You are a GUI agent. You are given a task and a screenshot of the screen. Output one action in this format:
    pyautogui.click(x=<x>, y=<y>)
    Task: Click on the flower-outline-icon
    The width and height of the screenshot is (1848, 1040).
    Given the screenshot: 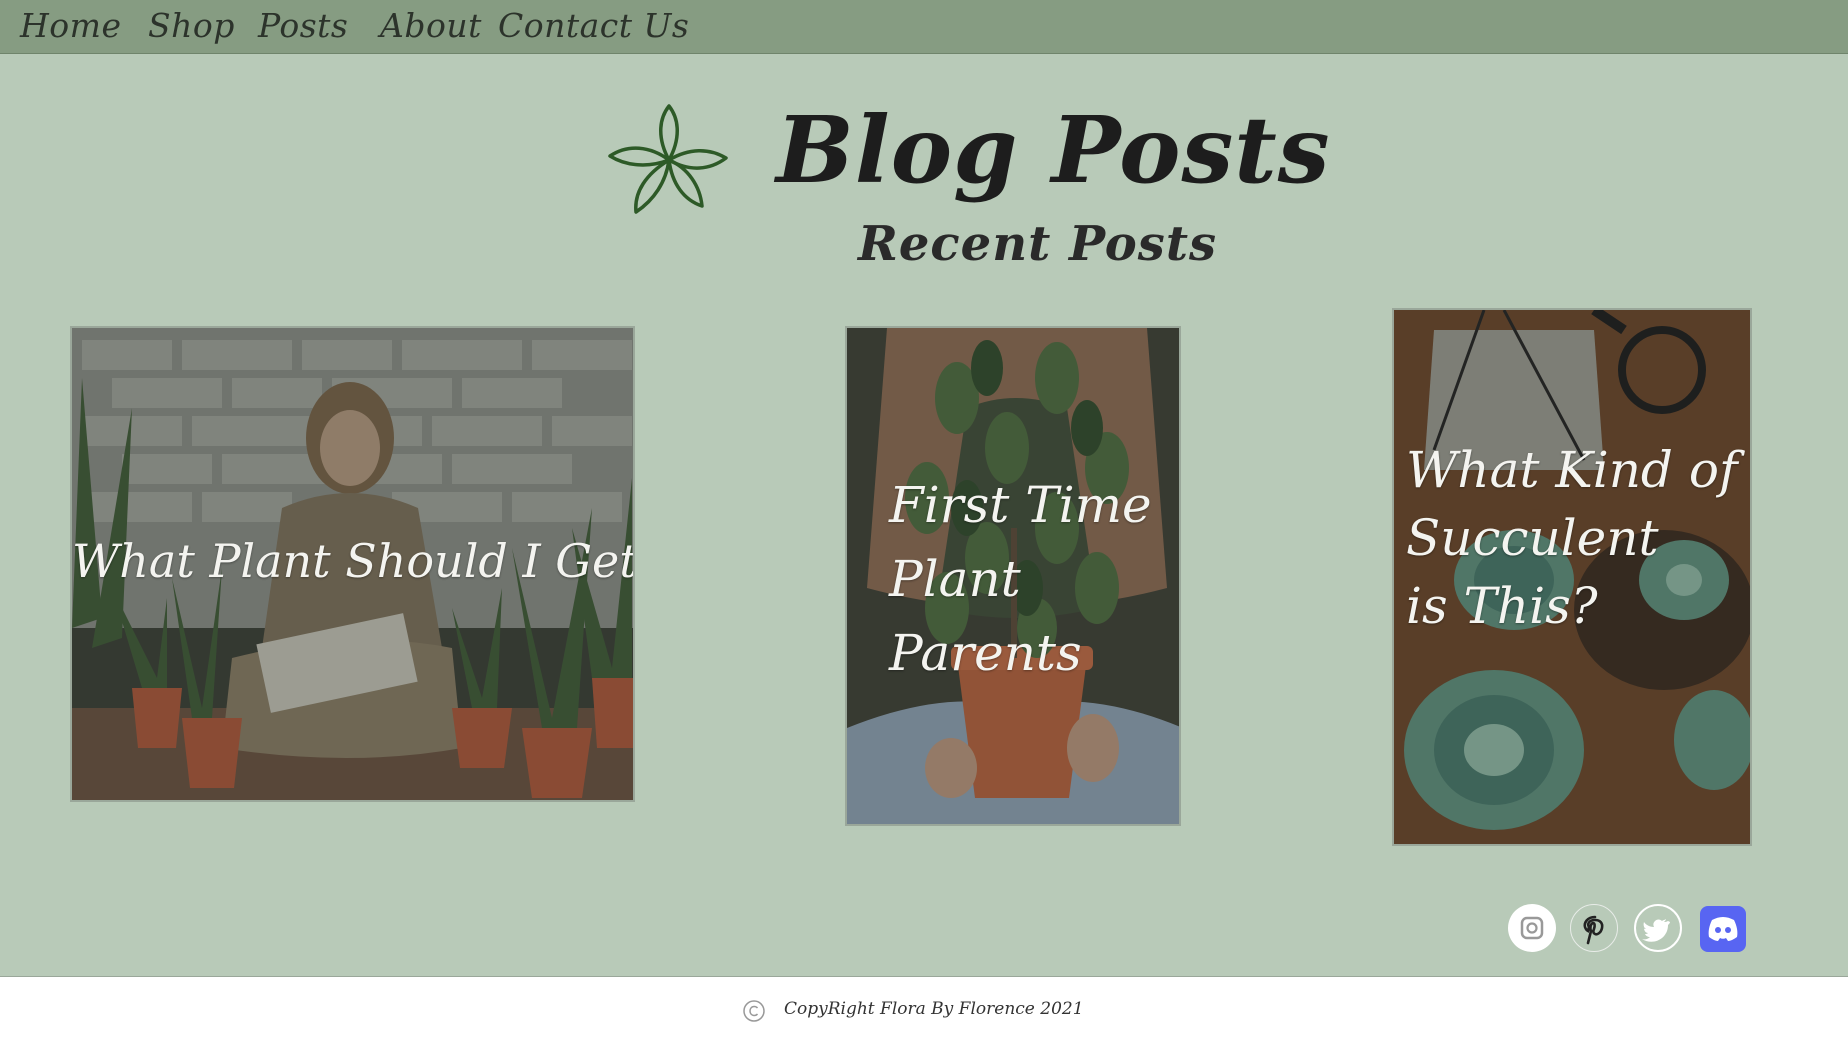 What is the action you would take?
    pyautogui.click(x=669, y=160)
    